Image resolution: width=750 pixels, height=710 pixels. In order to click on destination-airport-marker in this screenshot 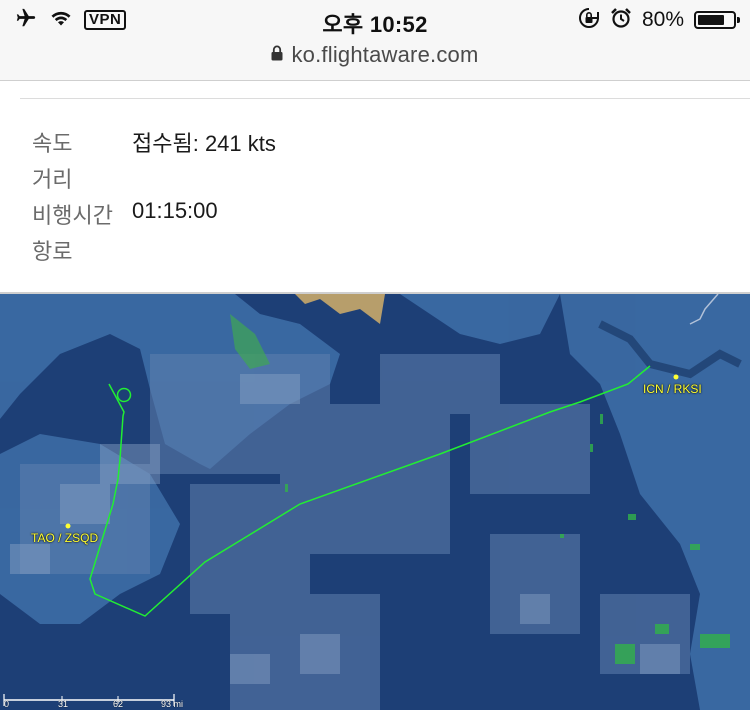, I will do `click(676, 377)`.